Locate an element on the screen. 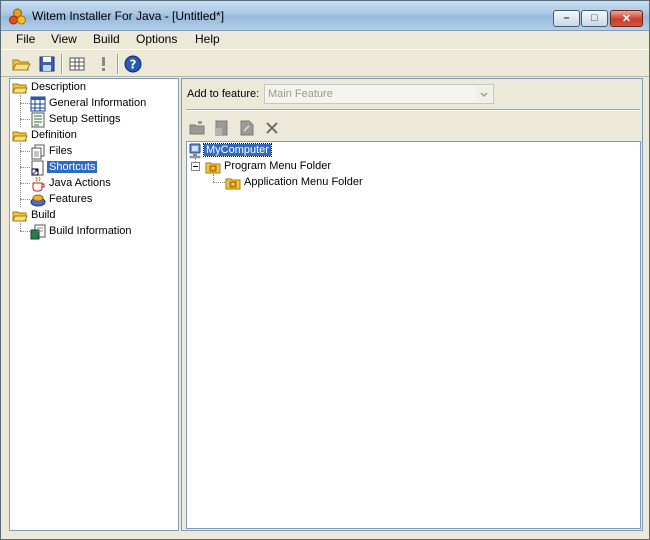 The height and width of the screenshot is (540, 650). app-logo-icon is located at coordinates (17, 16).